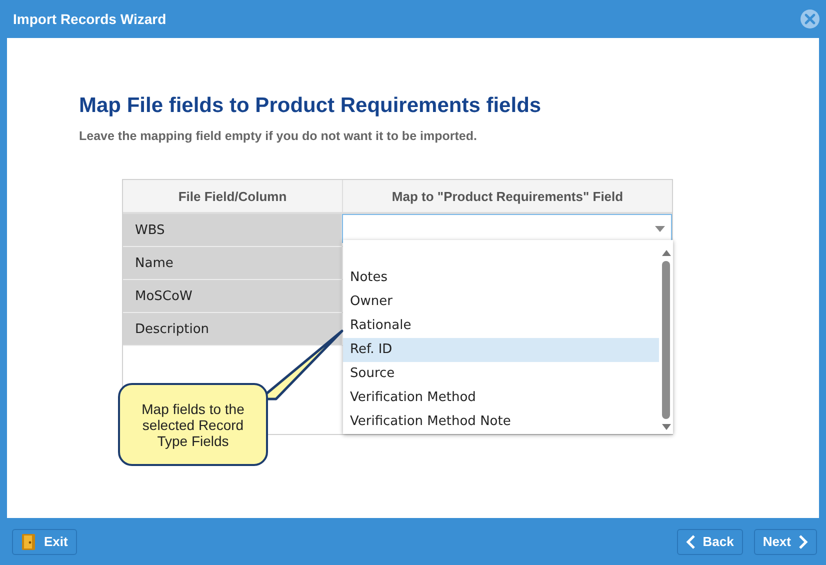 The image size is (826, 565). Describe the element at coordinates (501, 302) in the screenshot. I see `dropdown-option: Owner` at that location.